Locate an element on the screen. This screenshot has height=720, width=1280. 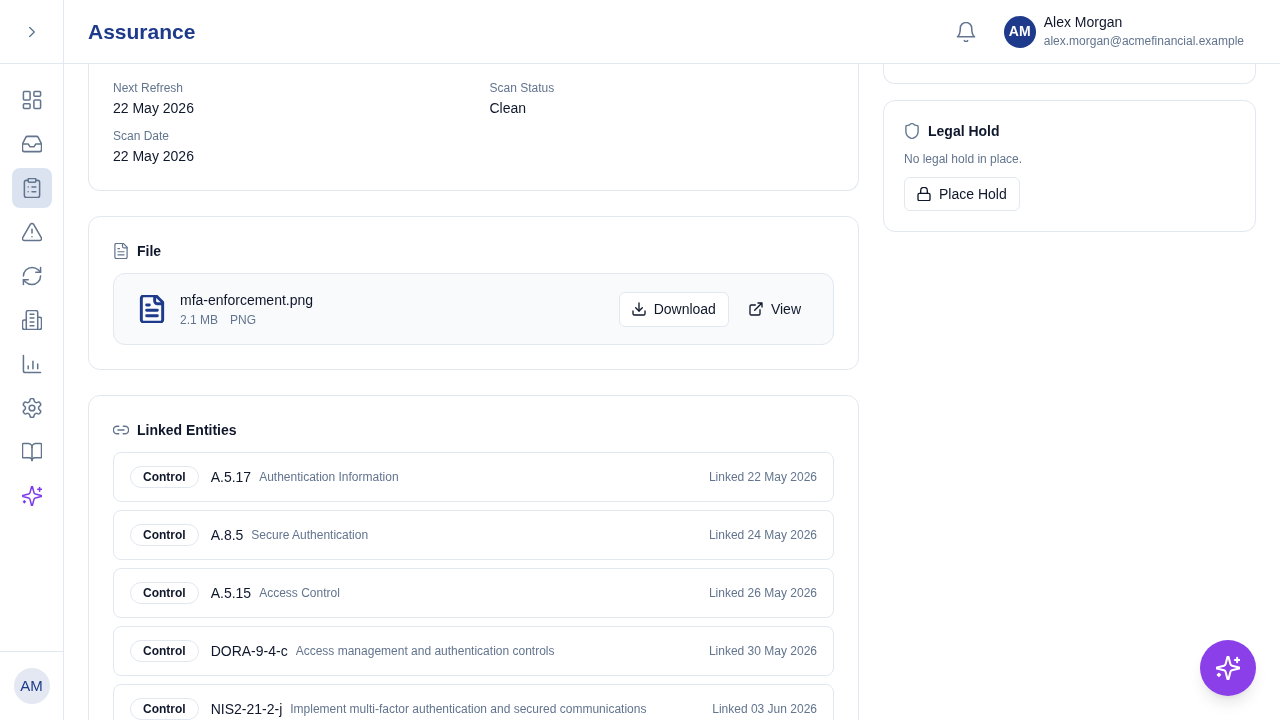
linked-entity-row: Control A.8.5 Secure Authentication Linked 24 May 2026 is located at coordinates (473, 535).